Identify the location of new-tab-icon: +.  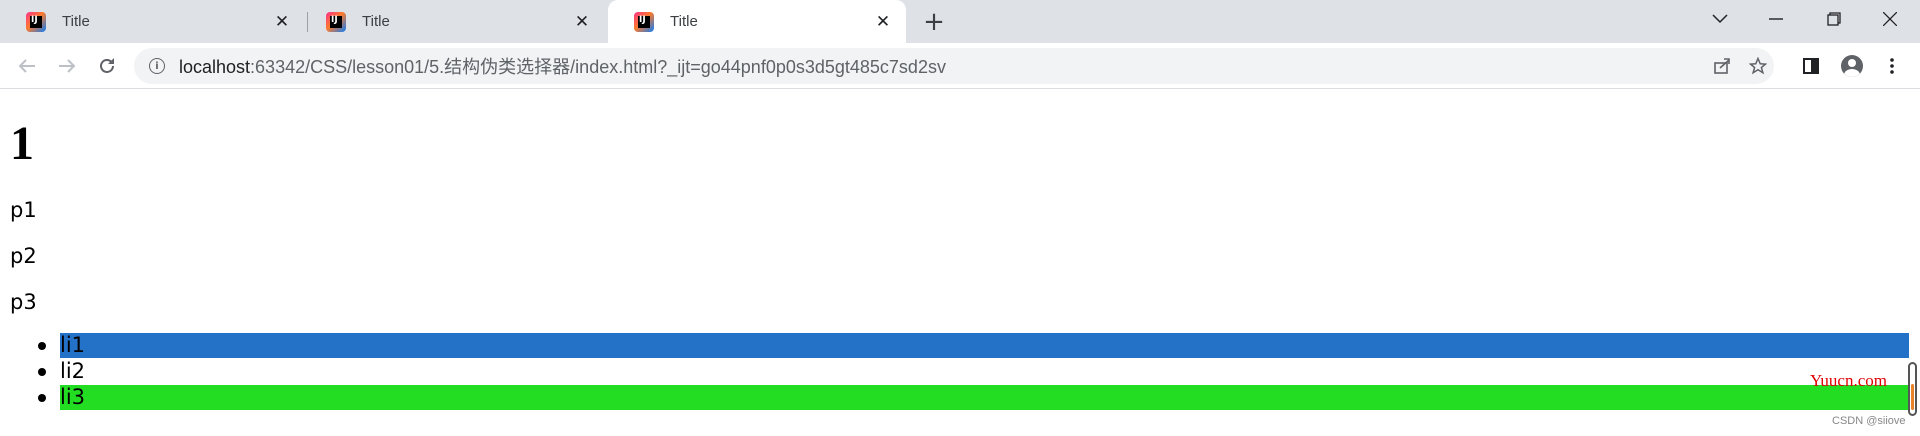
(934, 22).